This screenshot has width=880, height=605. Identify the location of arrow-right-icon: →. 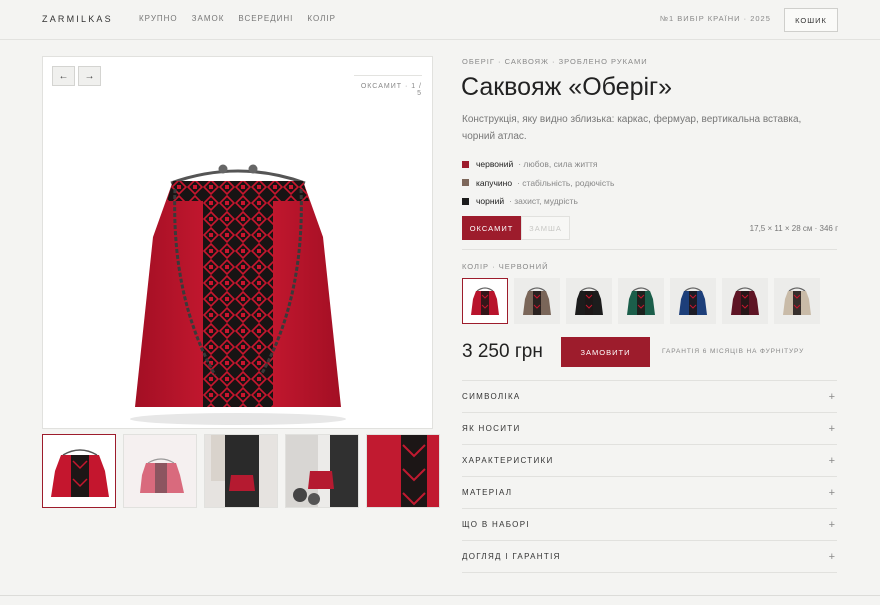
(89, 76).